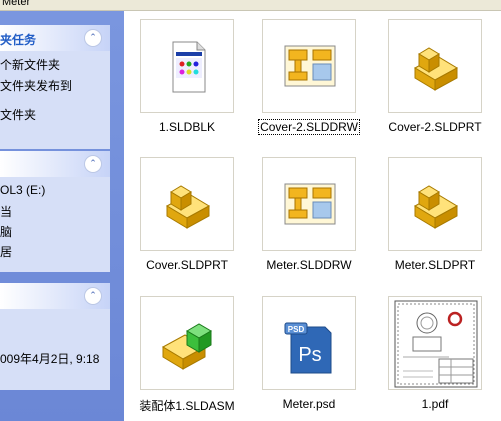  Describe the element at coordinates (435, 404) in the screenshot. I see `file-name: 1.pdf` at that location.